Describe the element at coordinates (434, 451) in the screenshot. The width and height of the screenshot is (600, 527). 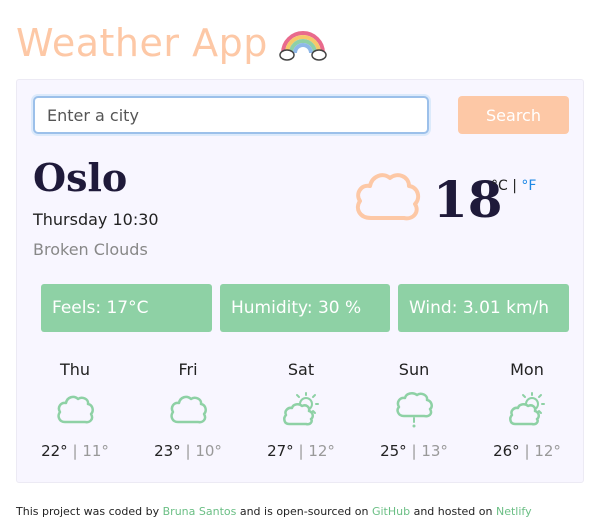
I see `forecast-min: 13°` at that location.